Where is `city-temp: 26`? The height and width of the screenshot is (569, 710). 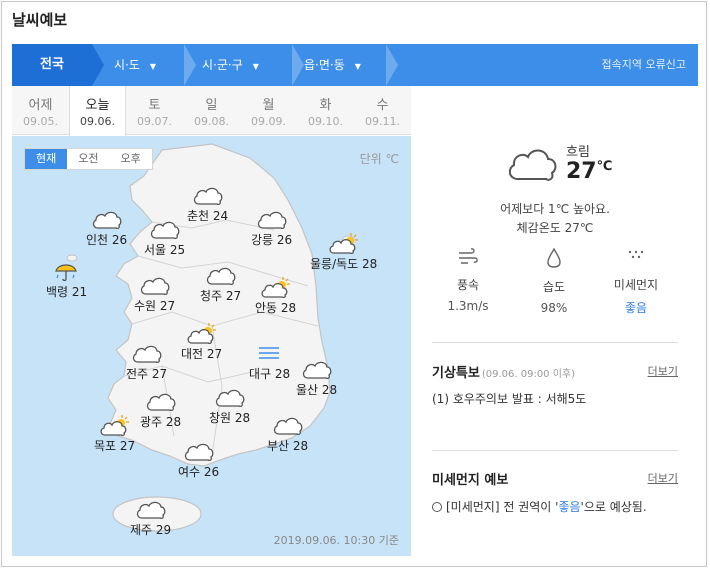
city-temp: 26 is located at coordinates (211, 472).